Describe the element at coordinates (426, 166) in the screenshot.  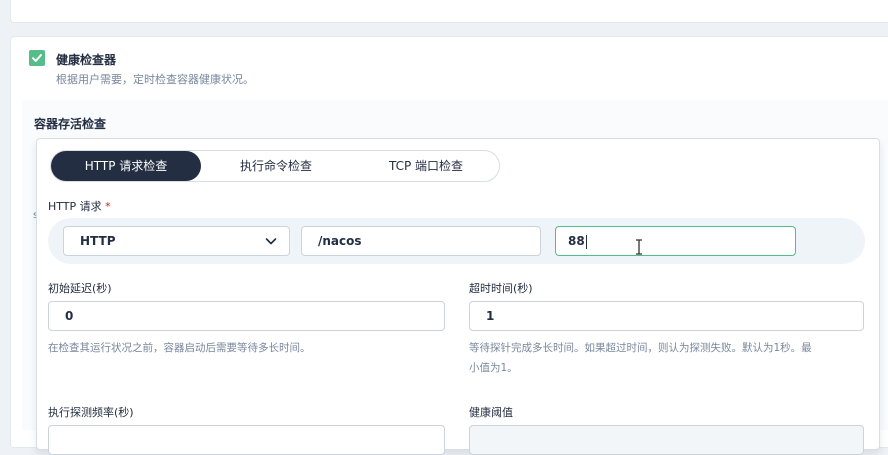
I see `tab-tcp-port: TCP 端口检查` at that location.